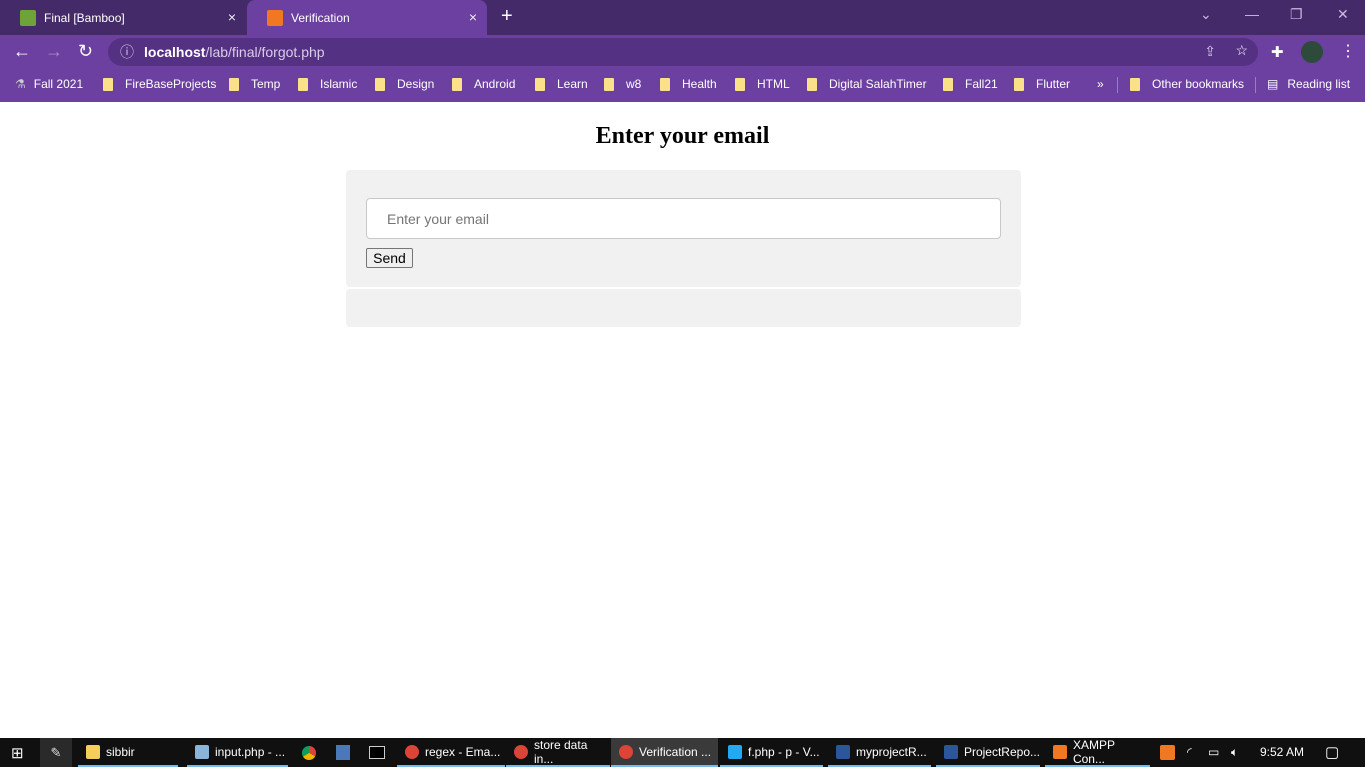 Image resolution: width=1365 pixels, height=767 pixels. I want to click on email-input, so click(683, 218).